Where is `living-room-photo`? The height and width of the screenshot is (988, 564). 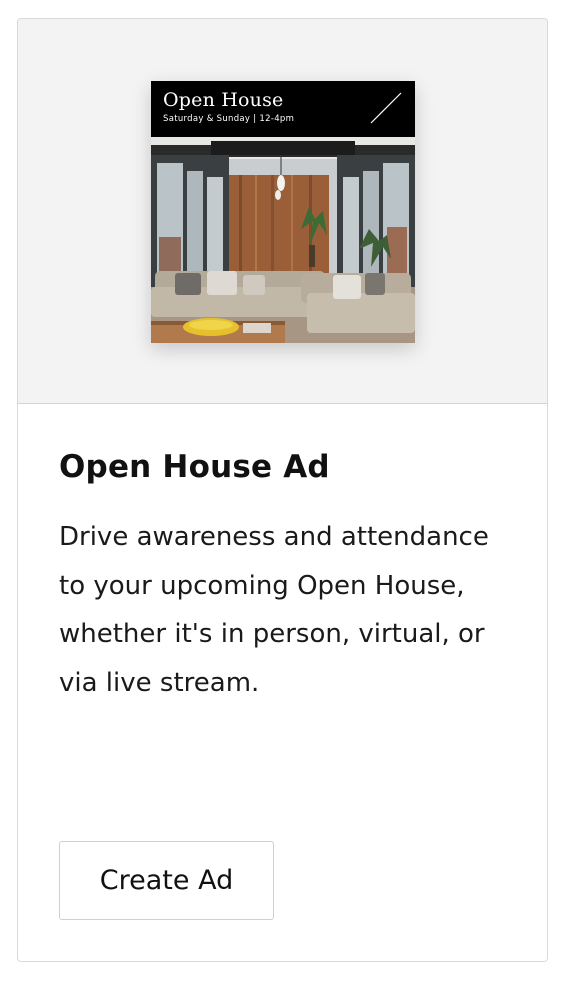 living-room-photo is located at coordinates (283, 240).